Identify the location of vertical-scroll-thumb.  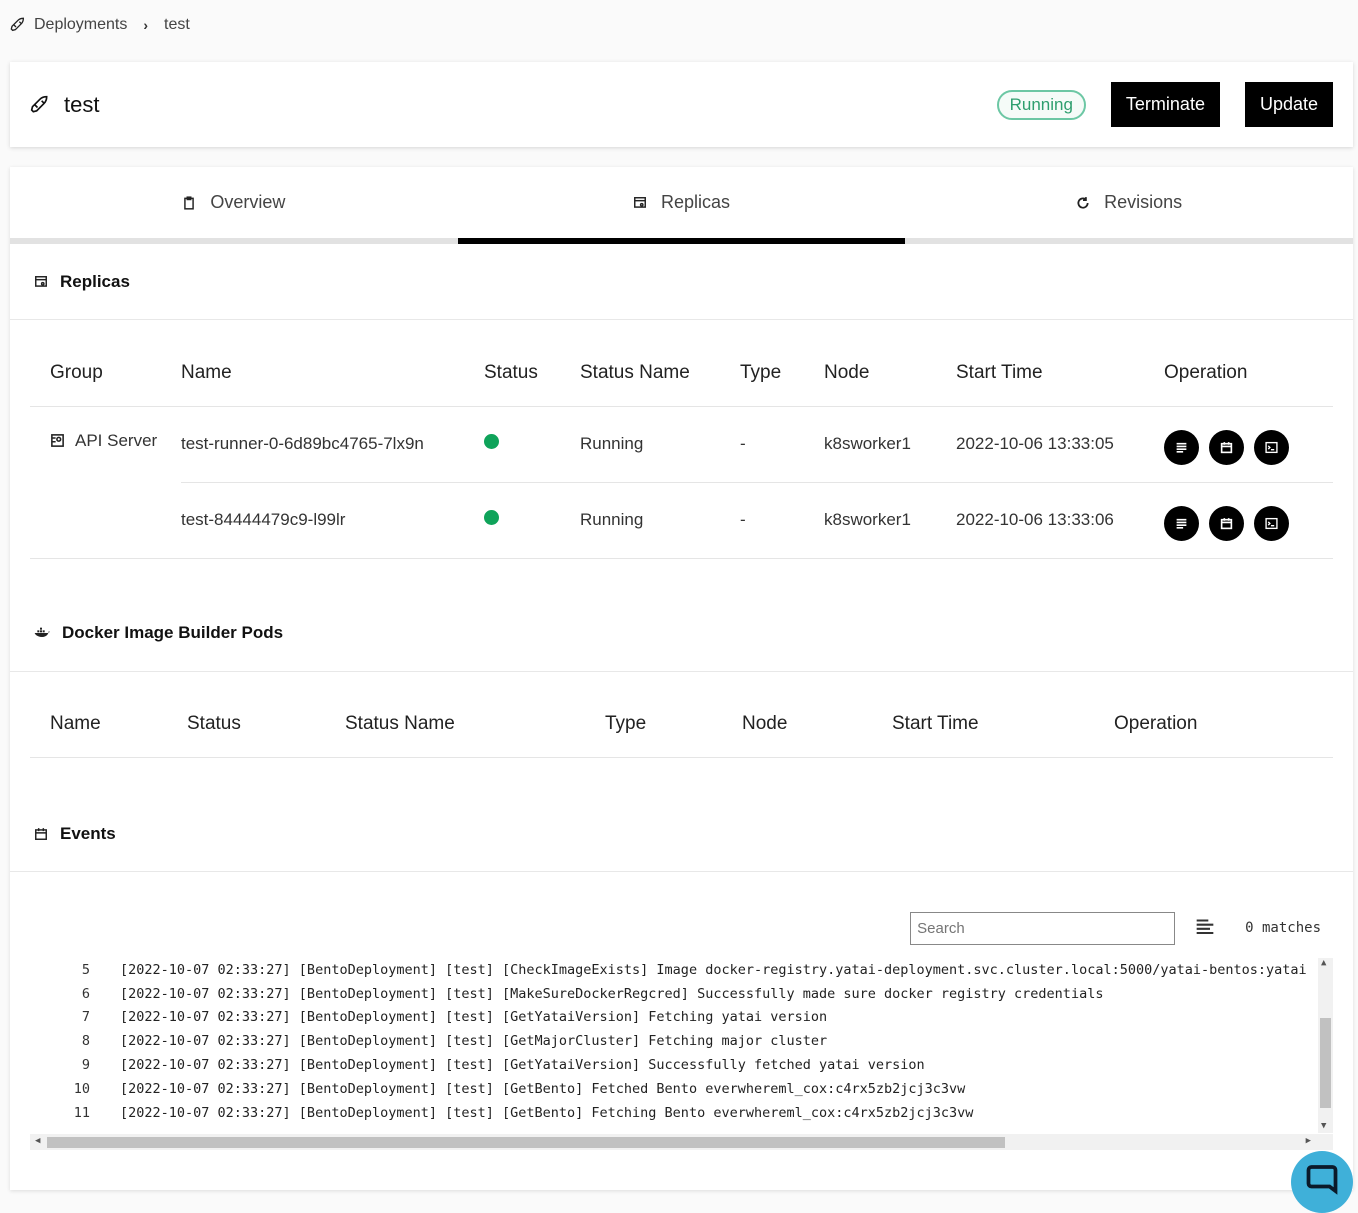
(1325, 1063).